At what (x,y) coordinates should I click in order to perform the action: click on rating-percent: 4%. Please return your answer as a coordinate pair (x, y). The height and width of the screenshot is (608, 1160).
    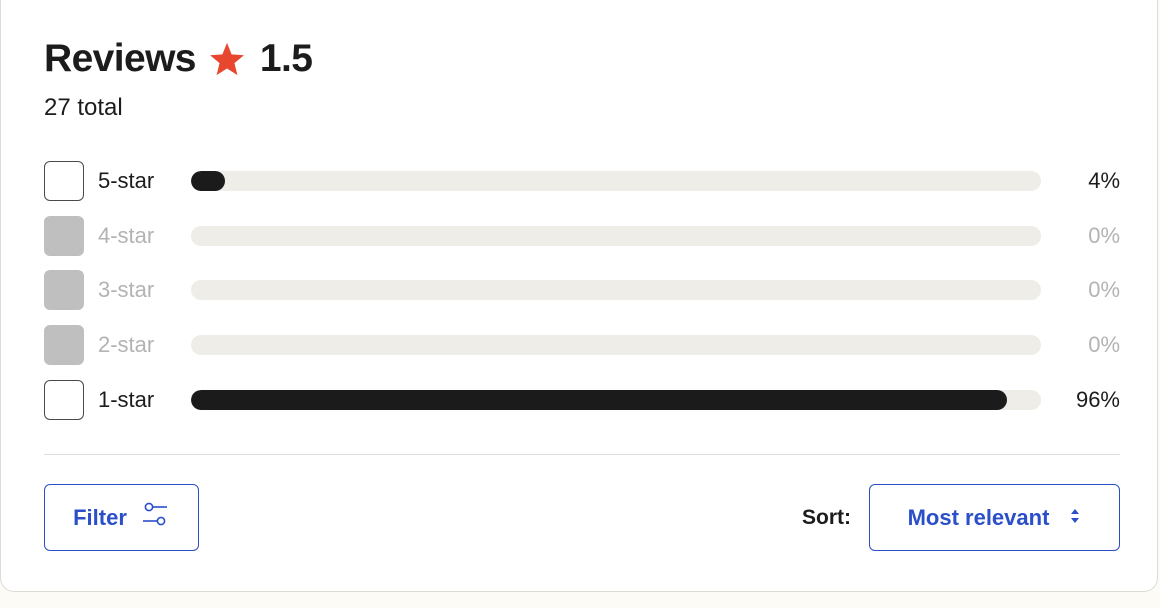
    Looking at the image, I should click on (1104, 180).